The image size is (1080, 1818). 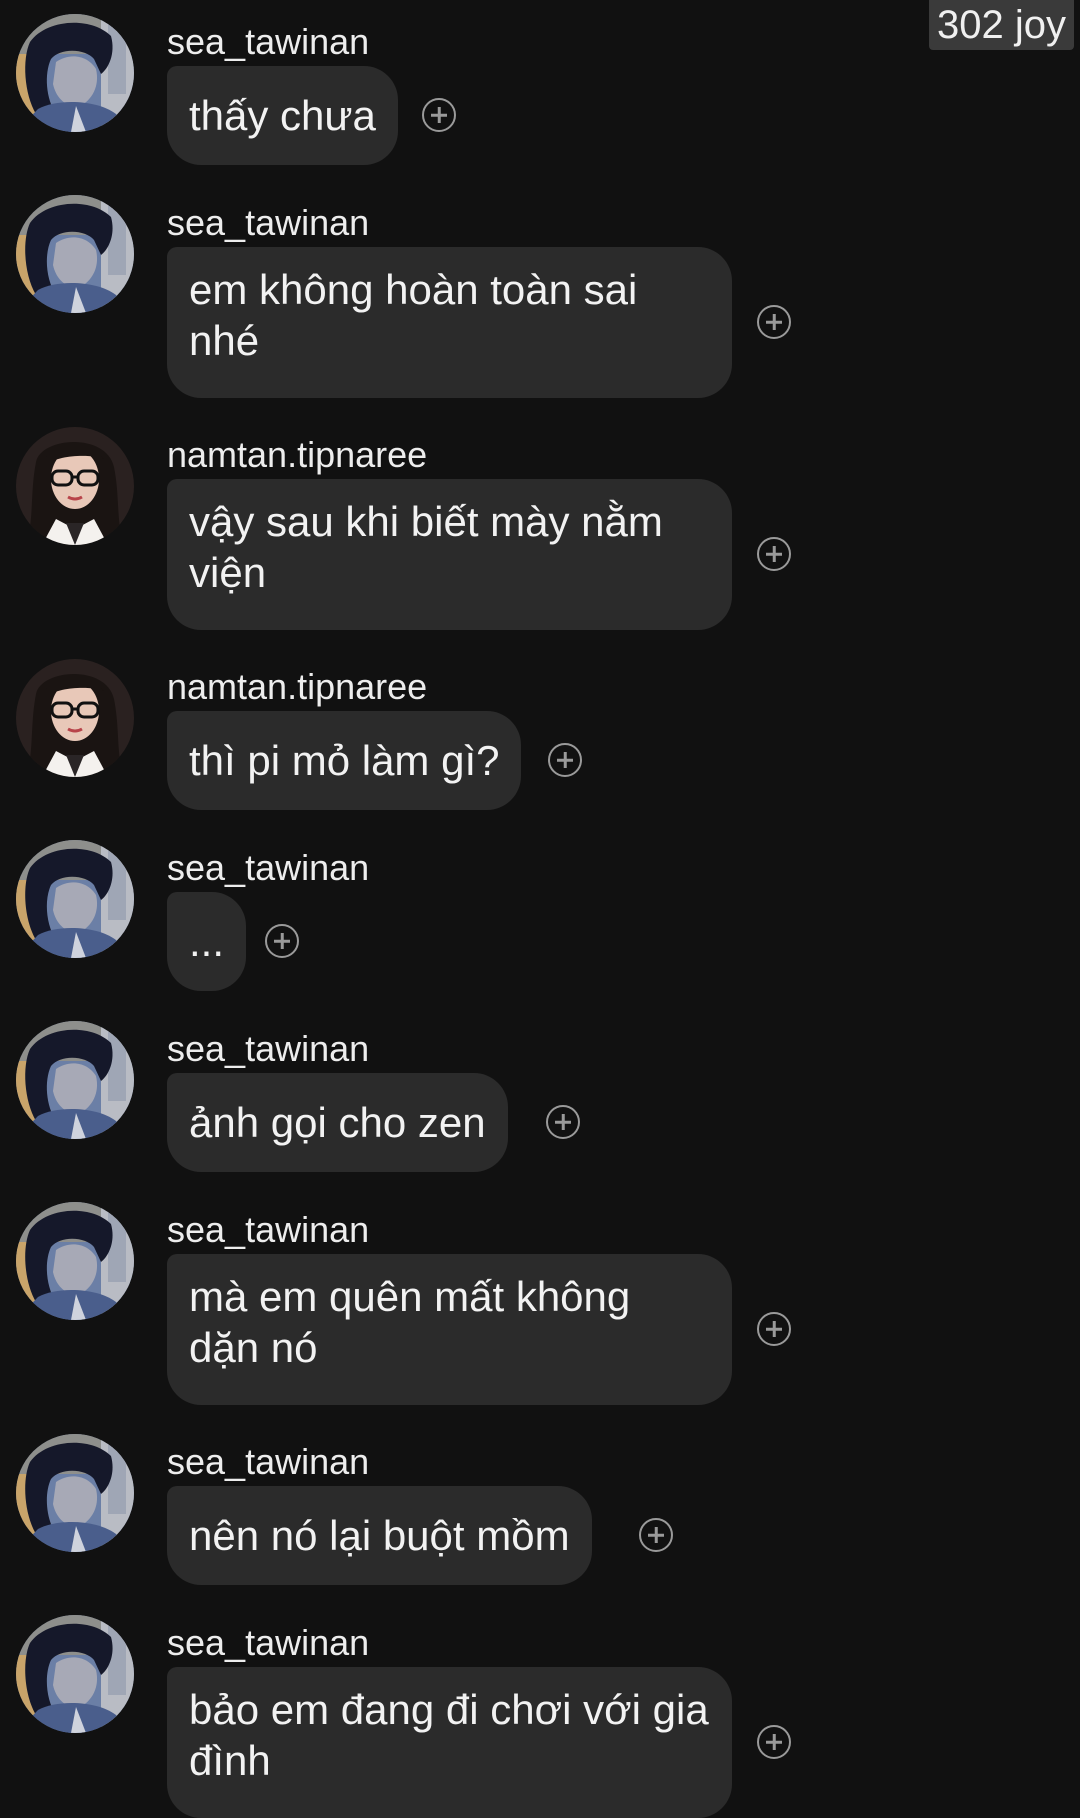 What do you see at coordinates (449, 554) in the screenshot?
I see `message-bubble: vậy sau khi biết mày nằm viện` at bounding box center [449, 554].